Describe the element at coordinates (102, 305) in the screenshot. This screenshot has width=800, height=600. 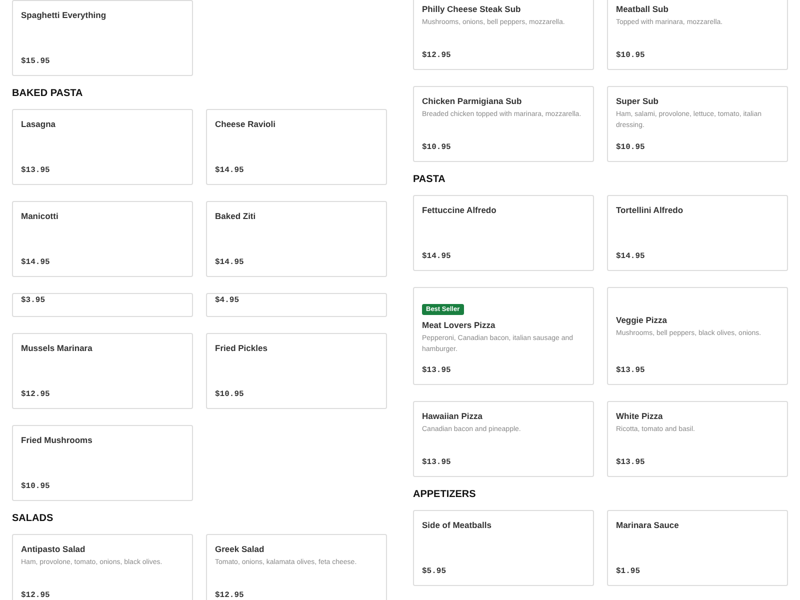
I see `menu-item-card: $3.95` at that location.